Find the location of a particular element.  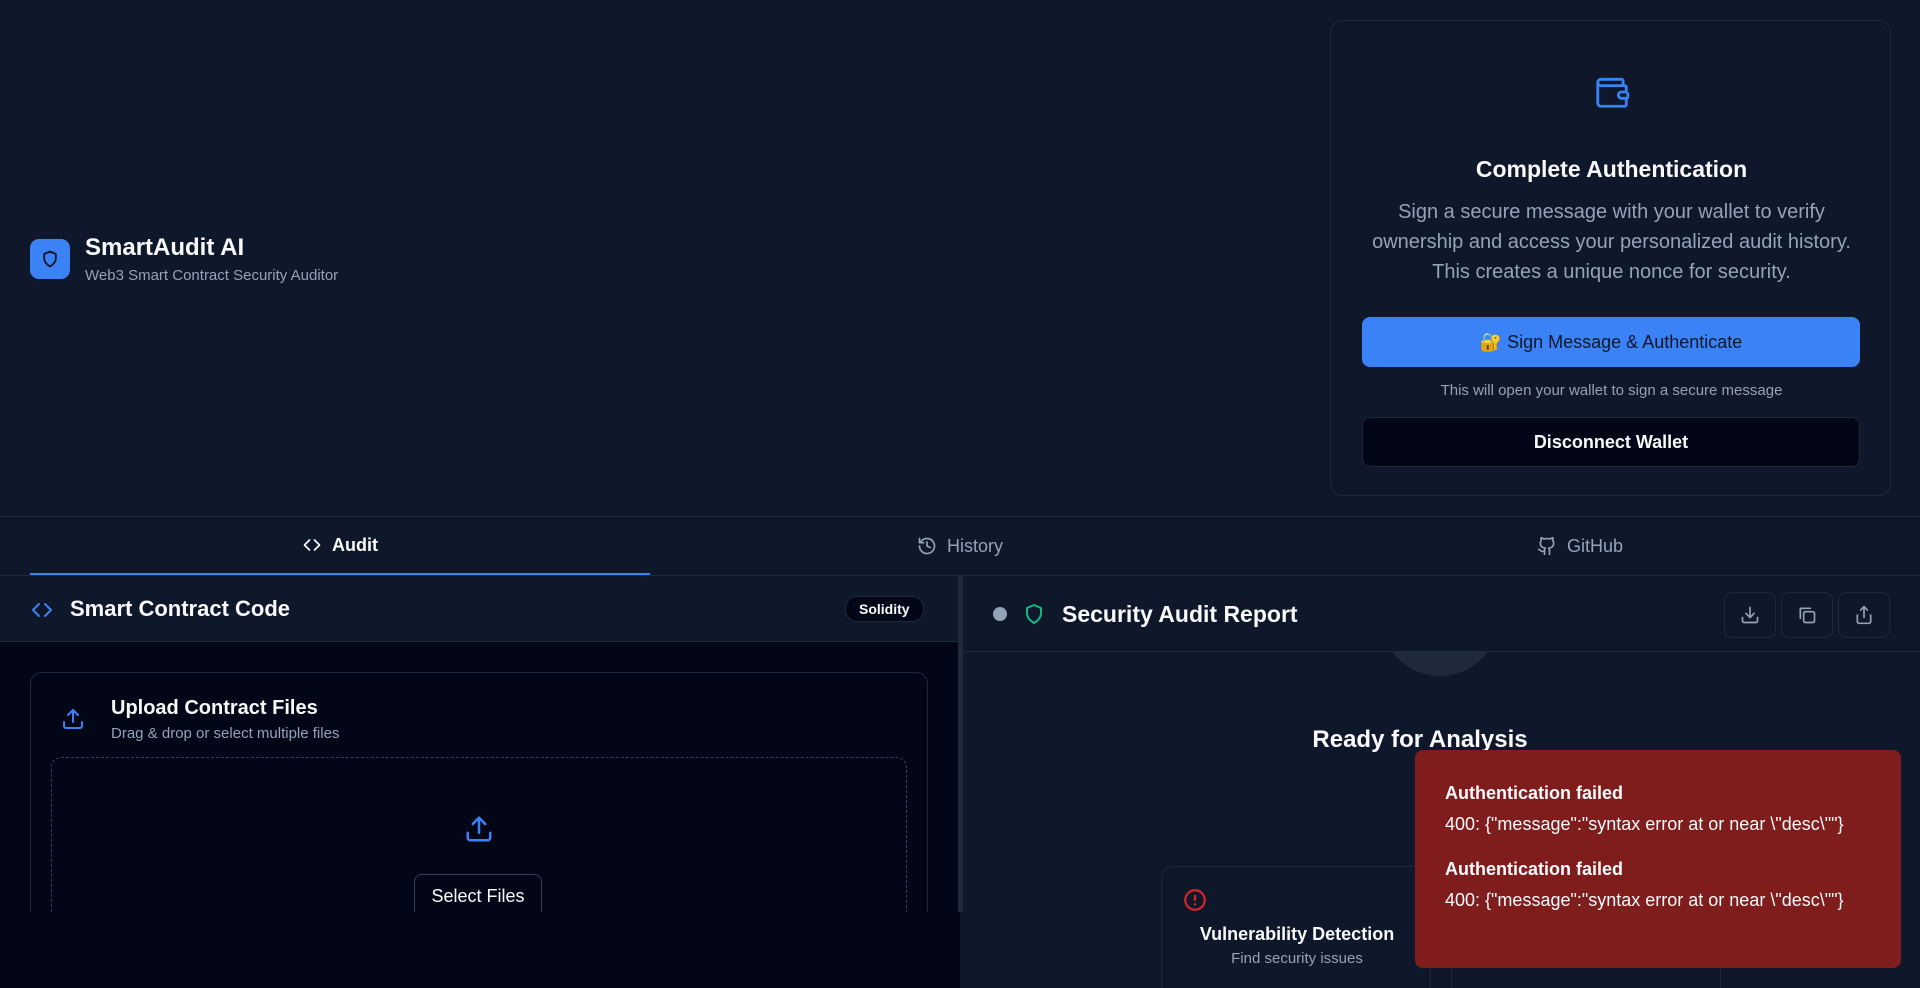

download-icon is located at coordinates (1750, 615).